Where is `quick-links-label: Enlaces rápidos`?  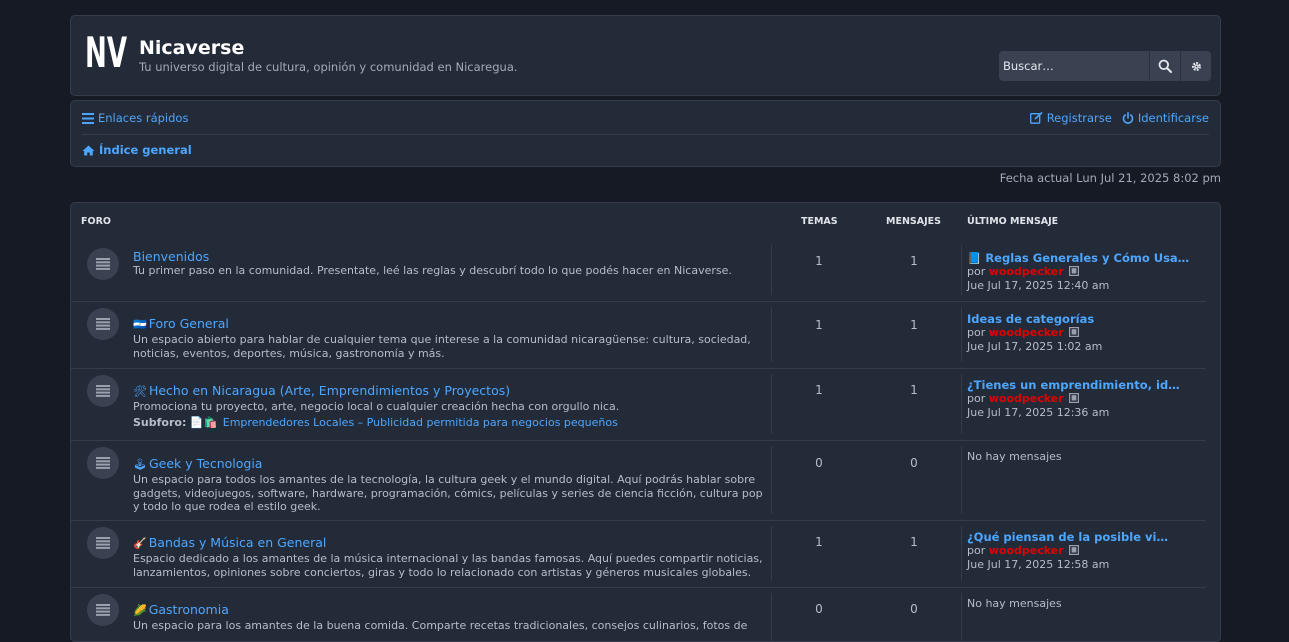 quick-links-label: Enlaces rápidos is located at coordinates (143, 118).